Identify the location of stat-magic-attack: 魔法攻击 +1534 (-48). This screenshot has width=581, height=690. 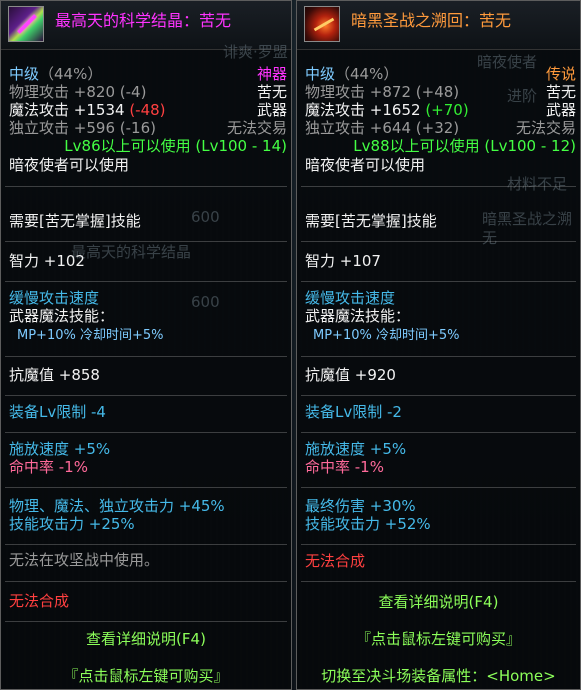
(87, 110).